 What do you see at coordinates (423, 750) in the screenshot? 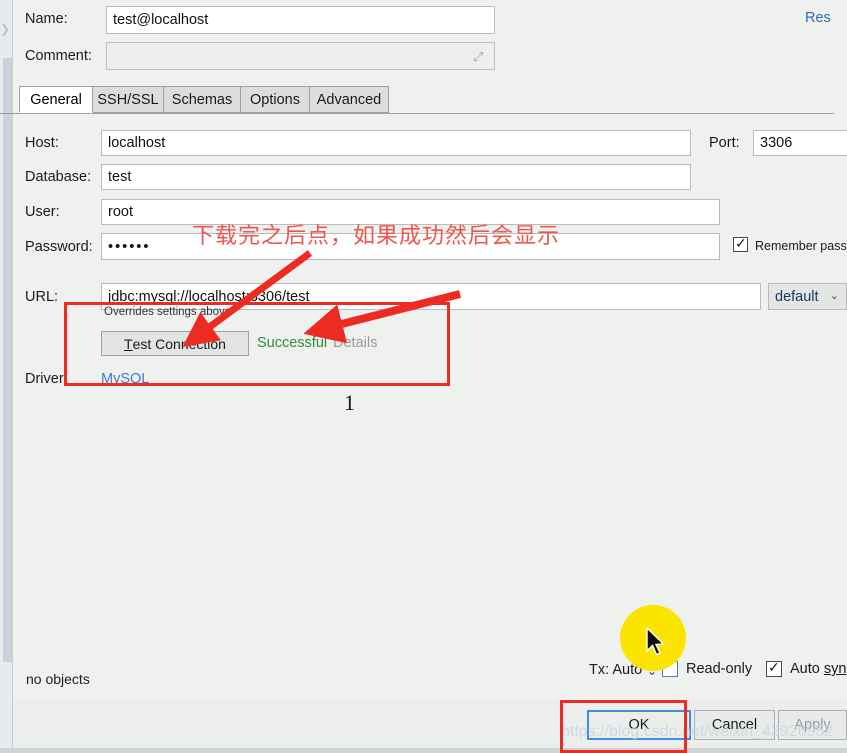
I see `window-bottom-edge` at bounding box center [423, 750].